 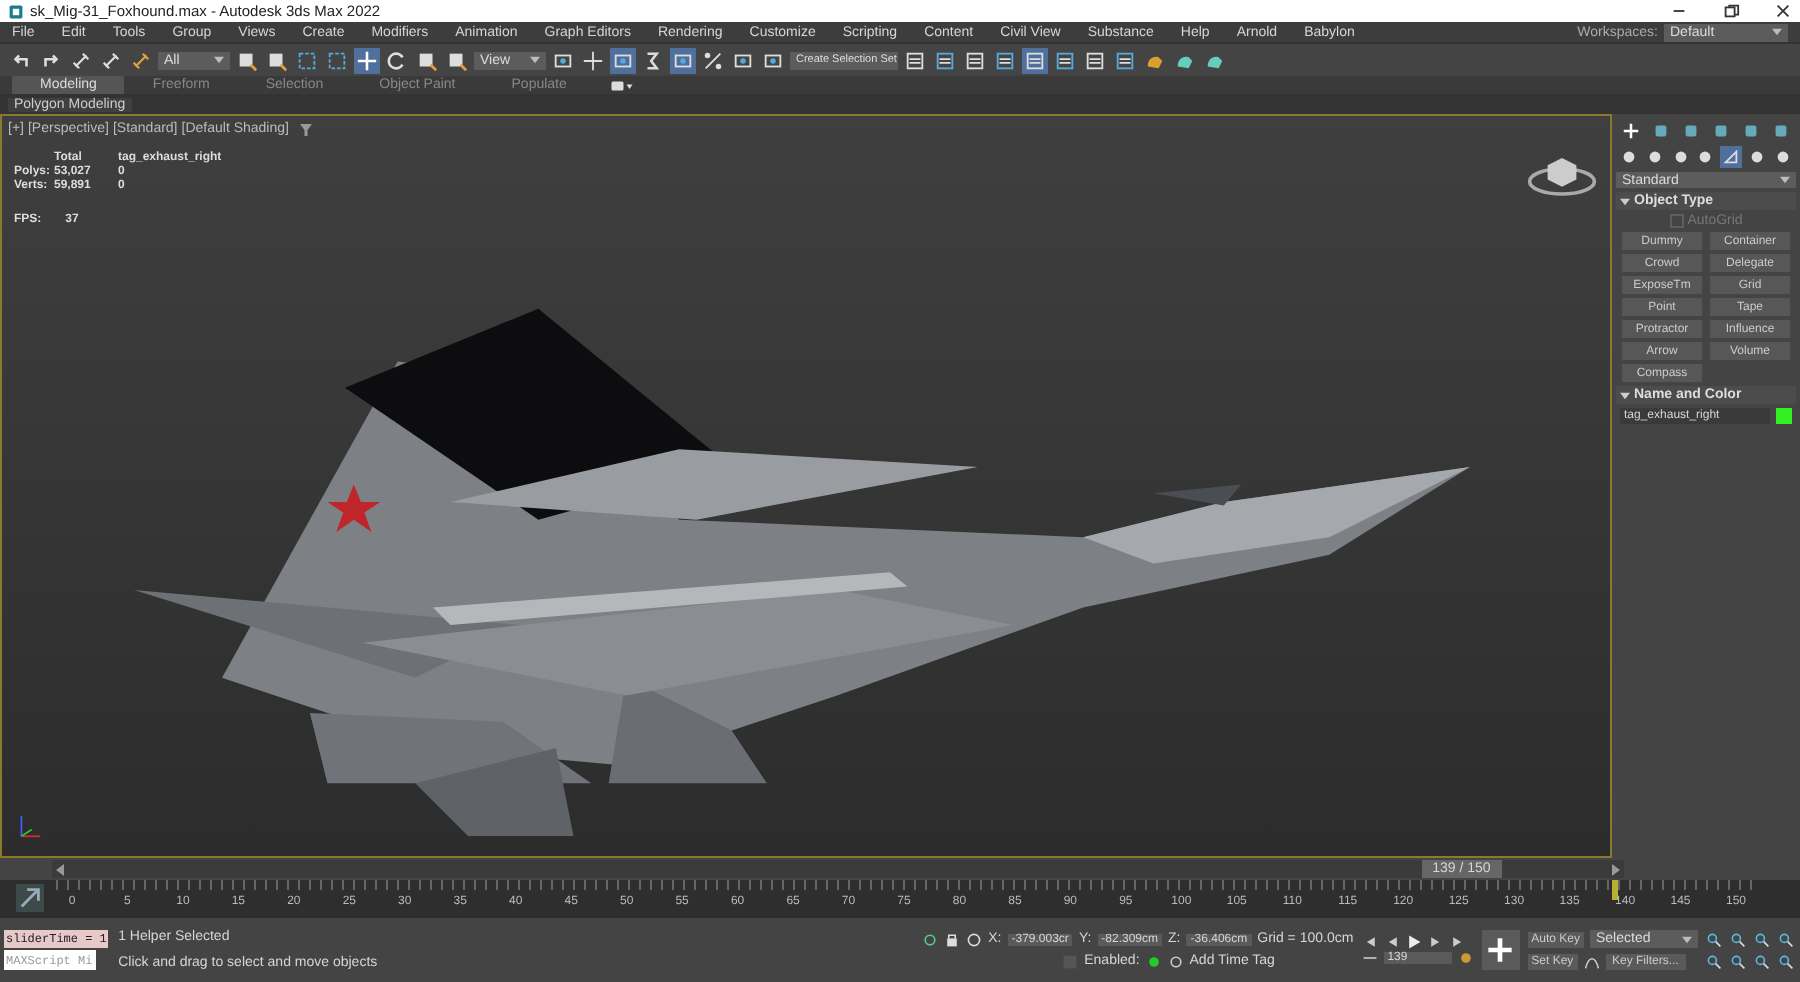 I want to click on restore-icon, so click(x=1731, y=11).